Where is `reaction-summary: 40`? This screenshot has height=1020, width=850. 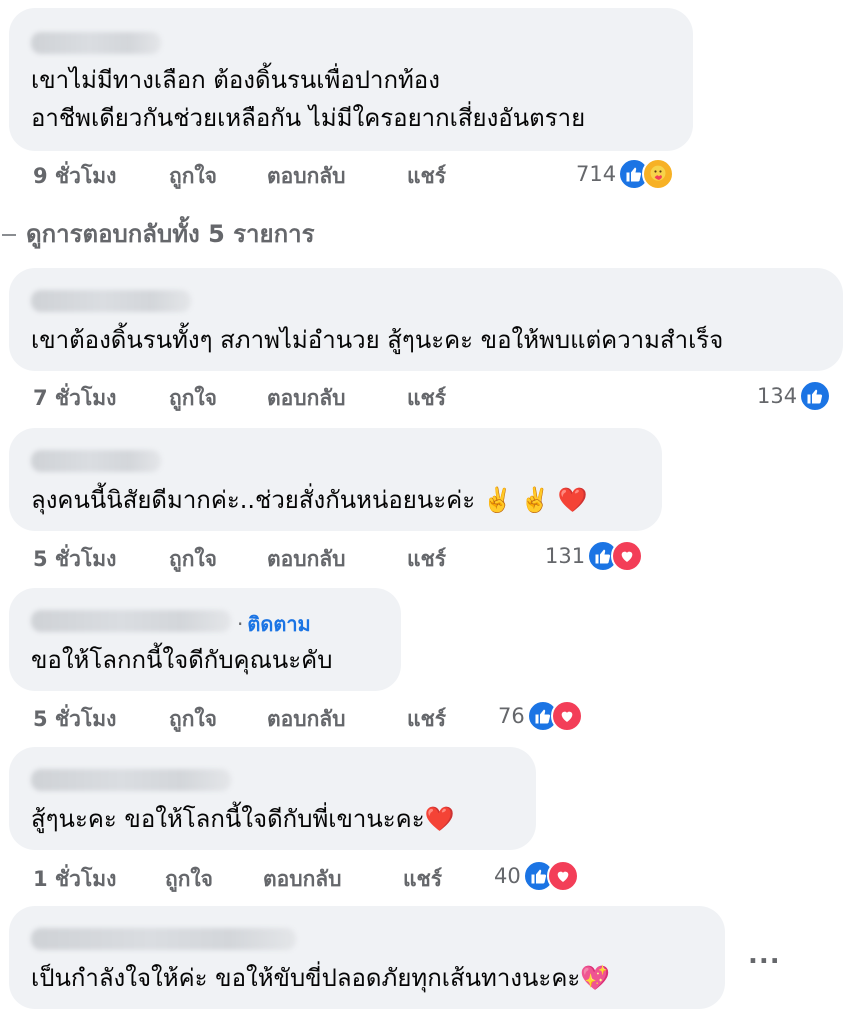 reaction-summary: 40 is located at coordinates (536, 876).